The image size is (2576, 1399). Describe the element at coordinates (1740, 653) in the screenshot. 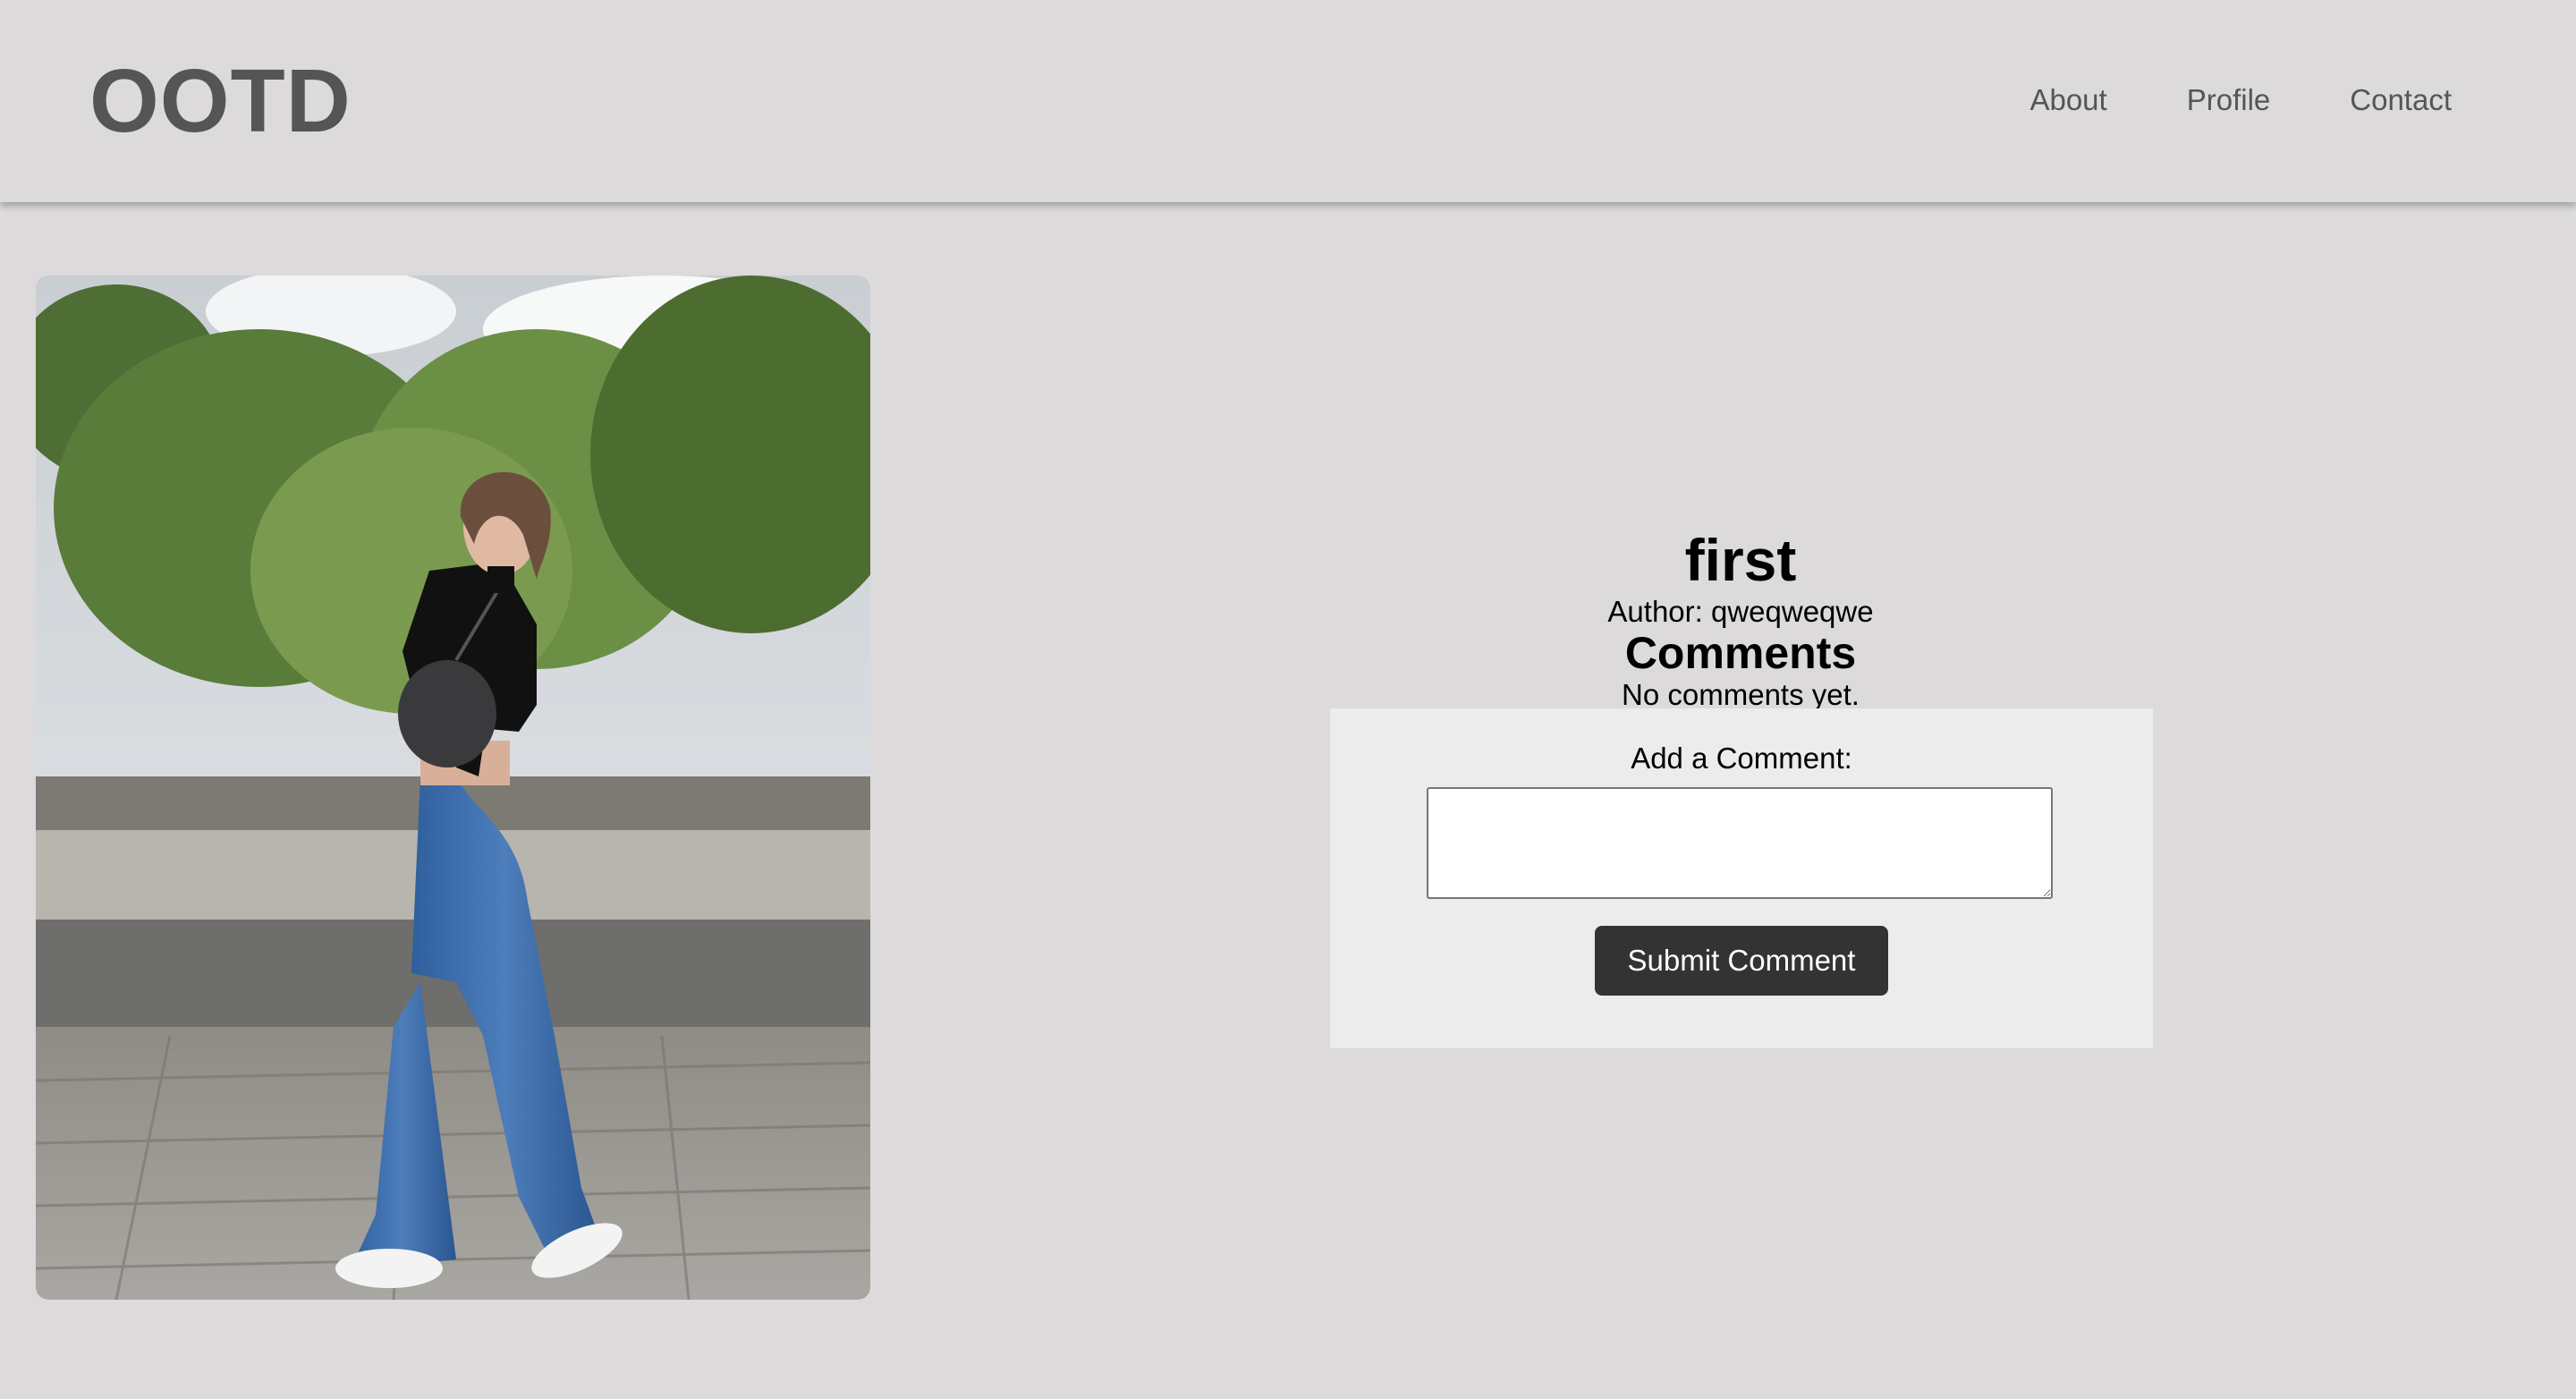

I see `comments-heading: Comments` at that location.